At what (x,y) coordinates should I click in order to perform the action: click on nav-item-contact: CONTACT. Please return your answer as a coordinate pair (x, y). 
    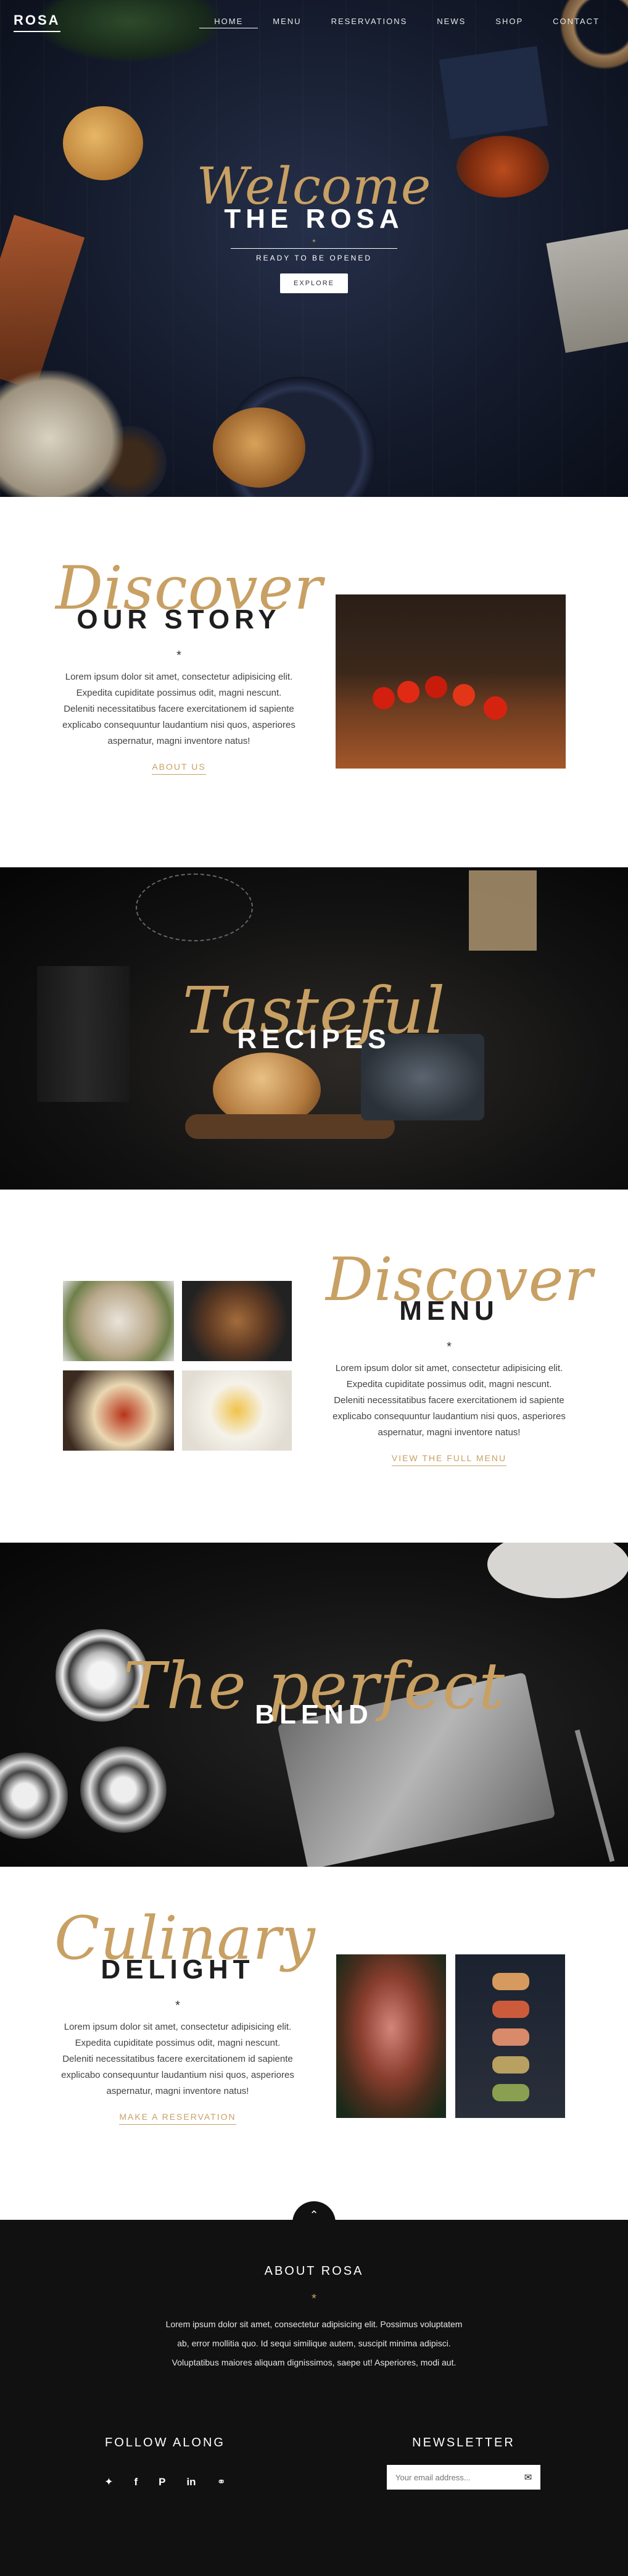
    Looking at the image, I should click on (576, 23).